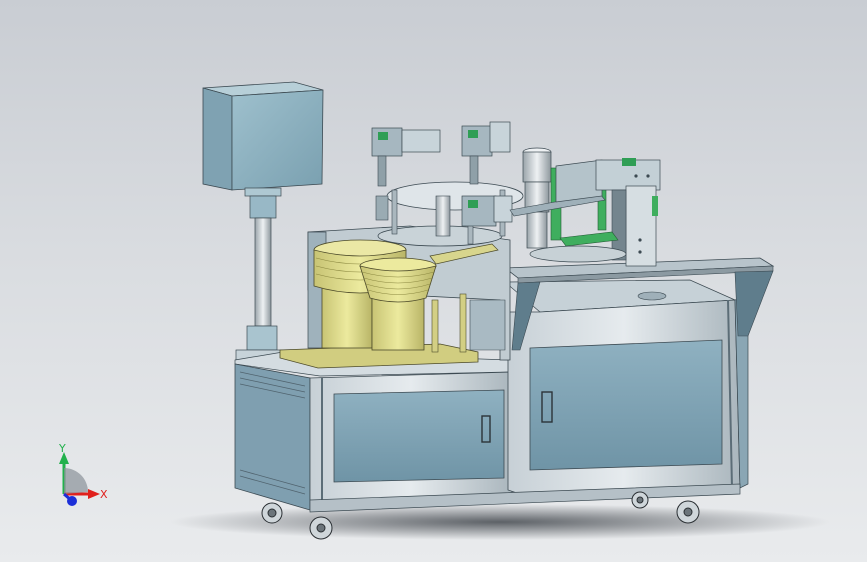 This screenshot has width=867, height=562. What do you see at coordinates (537, 167) in the screenshot?
I see `center-cylinder-top` at bounding box center [537, 167].